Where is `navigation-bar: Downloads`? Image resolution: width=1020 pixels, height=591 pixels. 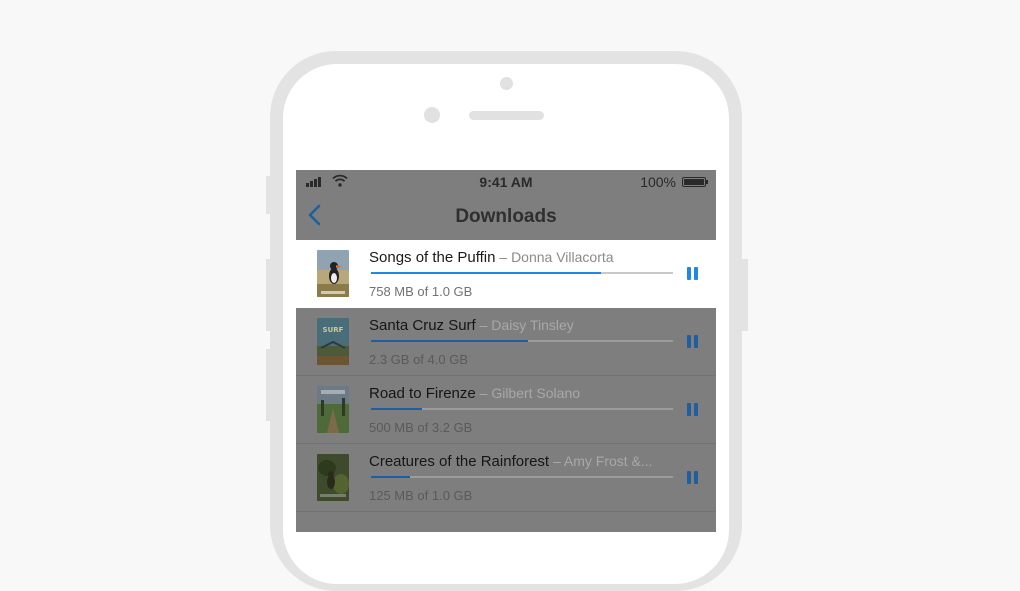 navigation-bar: Downloads is located at coordinates (506, 216).